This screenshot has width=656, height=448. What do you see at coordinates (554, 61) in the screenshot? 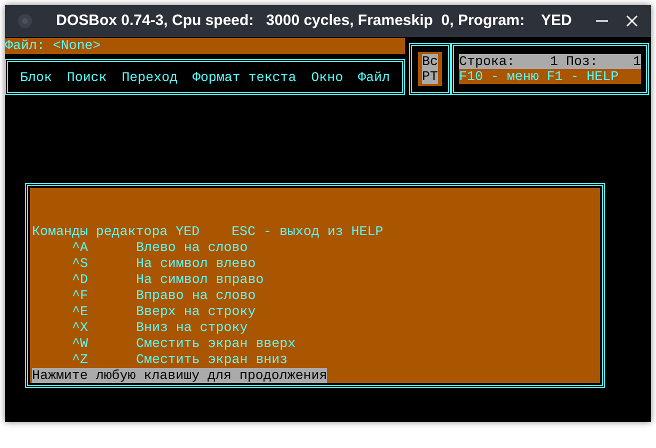
I see `line-value: 1` at bounding box center [554, 61].